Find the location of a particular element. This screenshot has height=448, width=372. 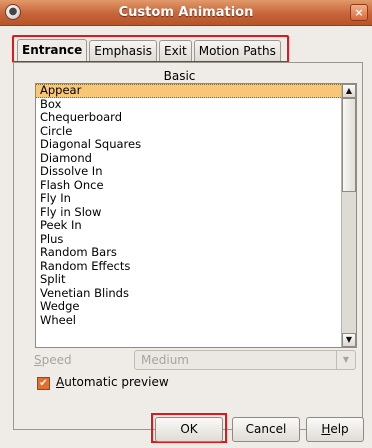

help-button: Help is located at coordinates (335, 429).